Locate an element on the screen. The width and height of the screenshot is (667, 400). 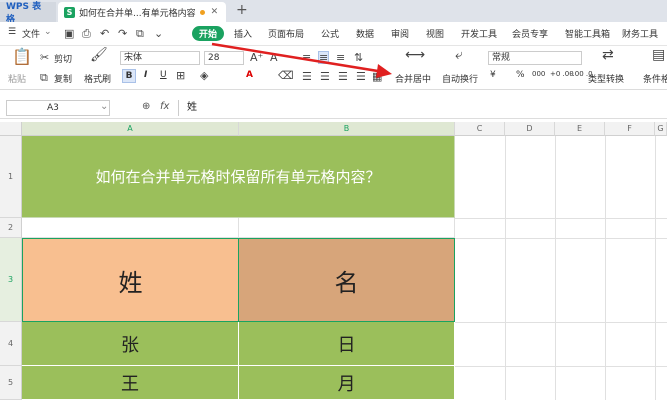
arrow-shaft is located at coordinates (298, 58).